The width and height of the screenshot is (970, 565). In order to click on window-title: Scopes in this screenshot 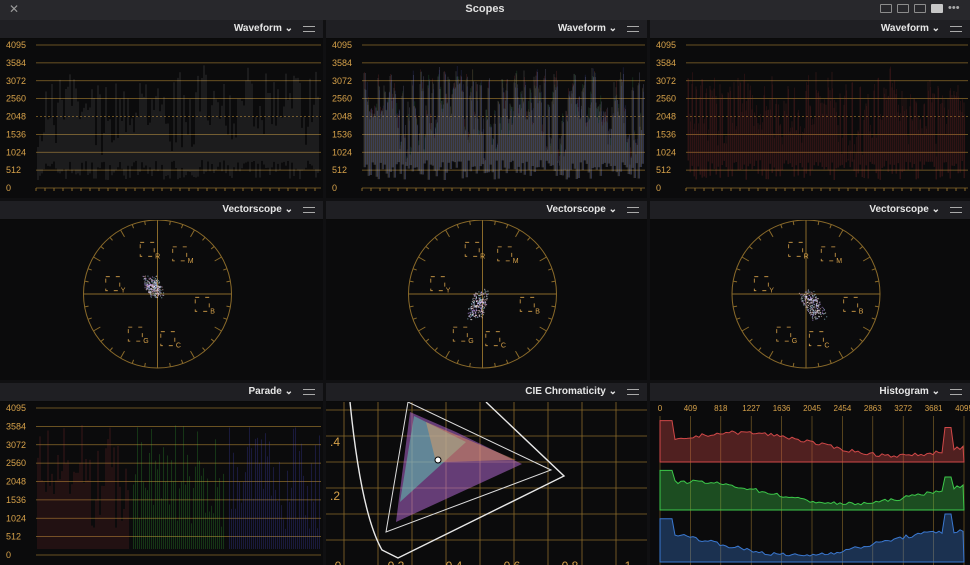, I will do `click(485, 9)`.